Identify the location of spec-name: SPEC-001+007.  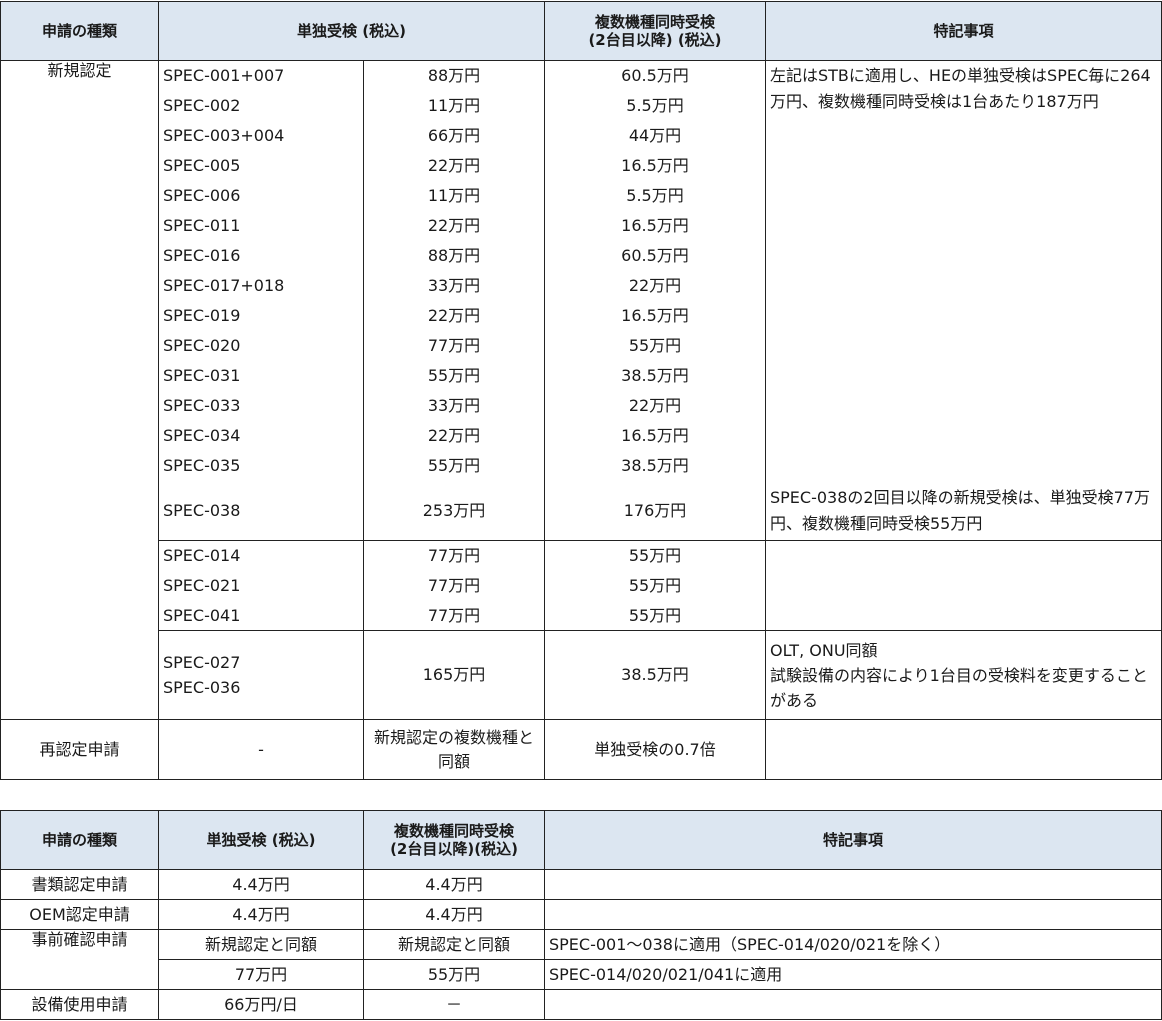
(261, 75).